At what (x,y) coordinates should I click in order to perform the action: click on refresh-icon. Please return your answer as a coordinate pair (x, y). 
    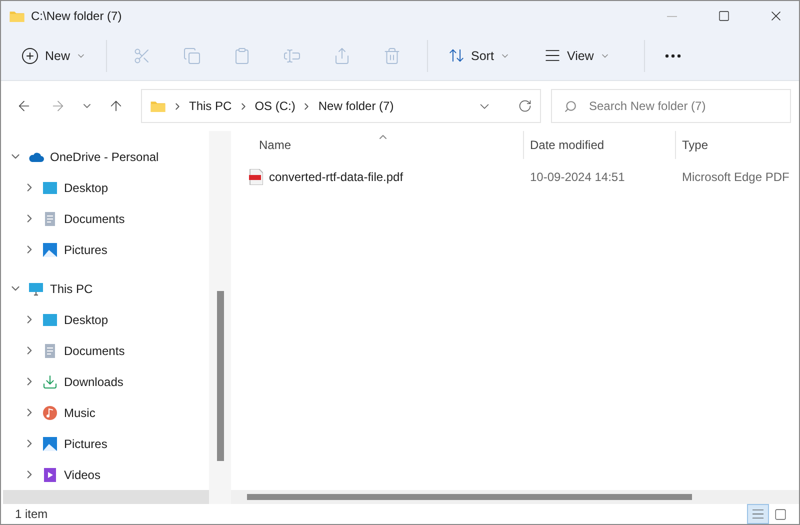
    Looking at the image, I should click on (525, 106).